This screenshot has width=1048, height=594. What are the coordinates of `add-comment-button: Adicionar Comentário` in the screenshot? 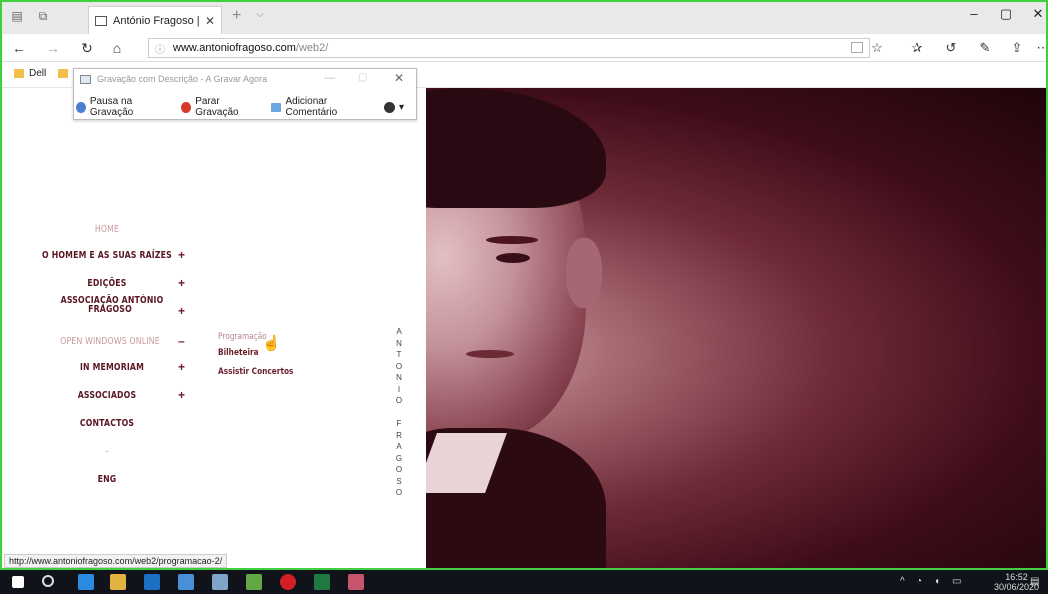 It's located at (321, 107).